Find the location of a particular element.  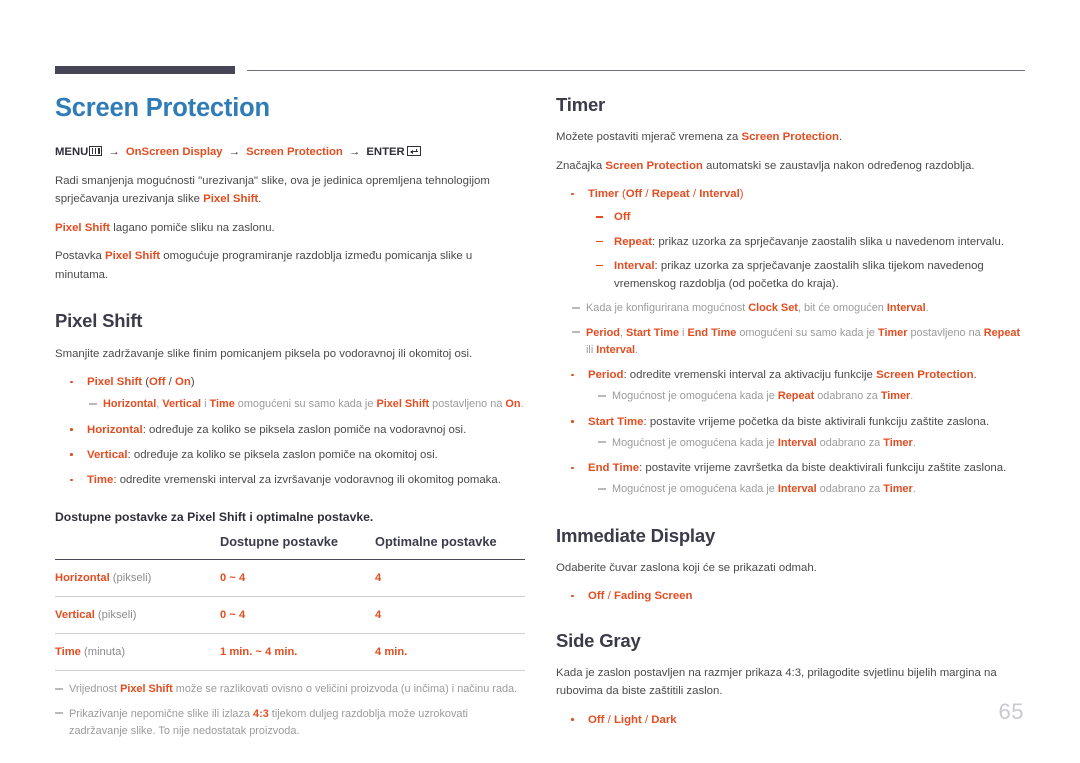

note-hl-repeat: Repeat is located at coordinates (1002, 332).